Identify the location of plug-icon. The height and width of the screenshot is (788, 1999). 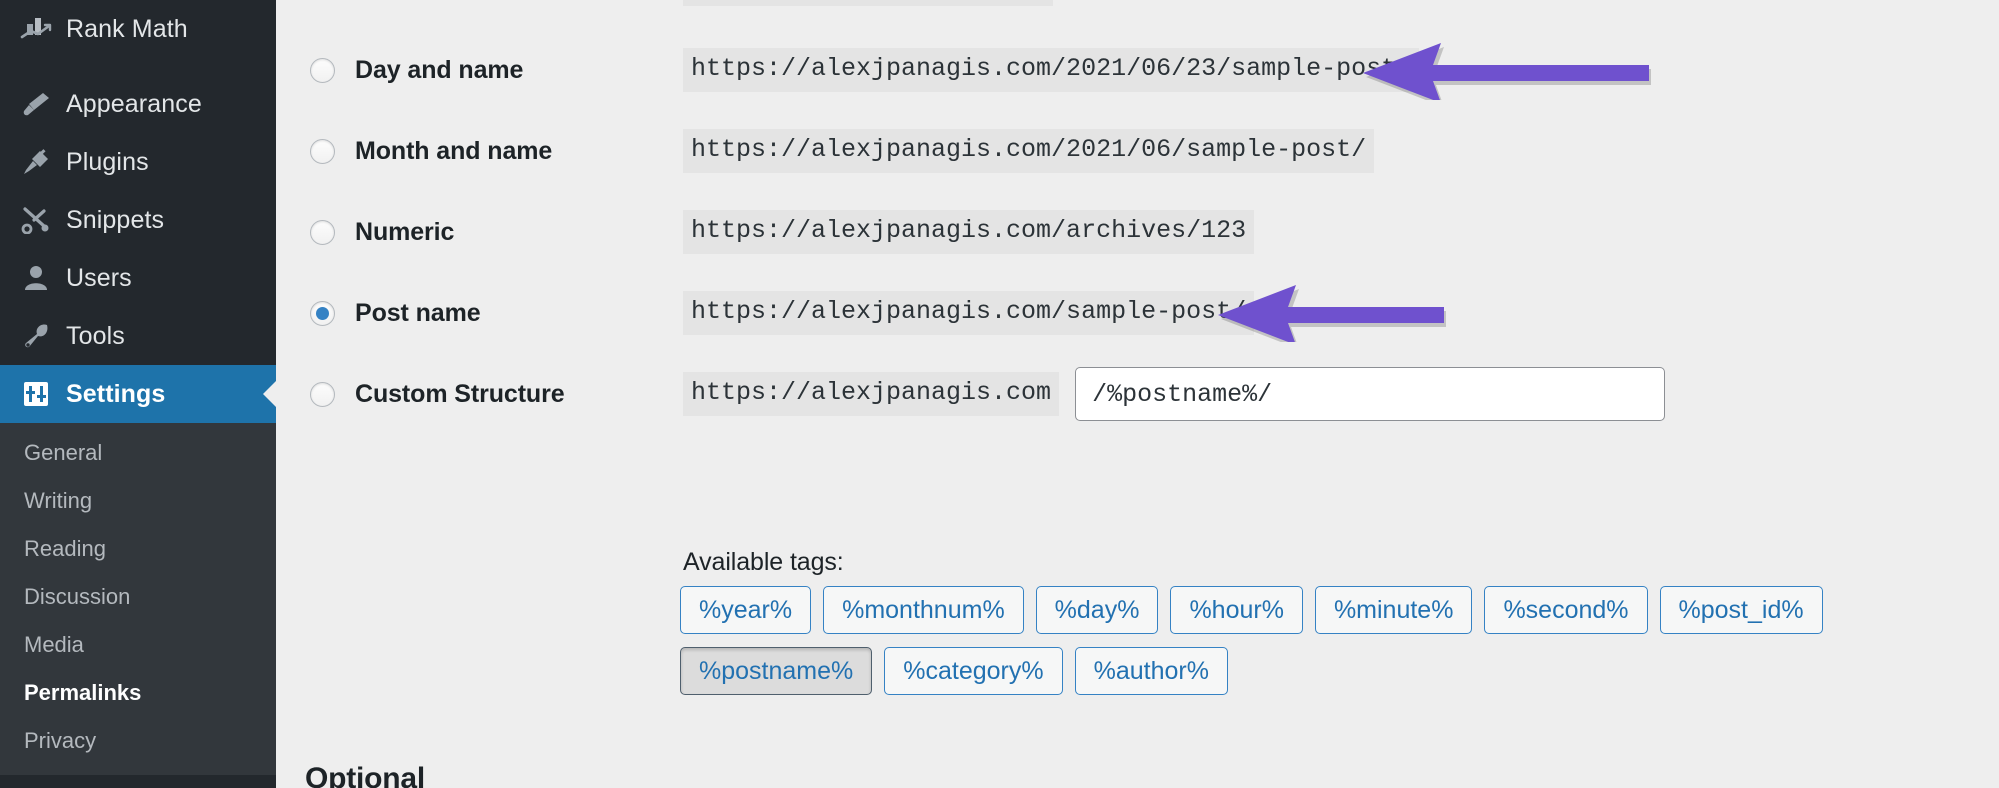
(36, 162).